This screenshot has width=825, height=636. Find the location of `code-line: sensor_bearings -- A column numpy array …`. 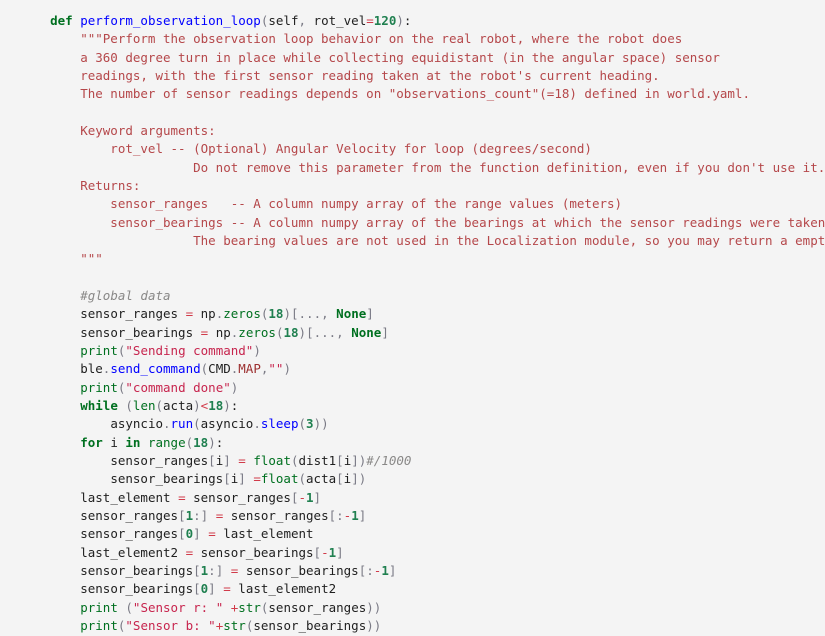

code-line: sensor_bearings -- A column numpy array … is located at coordinates (412, 223).